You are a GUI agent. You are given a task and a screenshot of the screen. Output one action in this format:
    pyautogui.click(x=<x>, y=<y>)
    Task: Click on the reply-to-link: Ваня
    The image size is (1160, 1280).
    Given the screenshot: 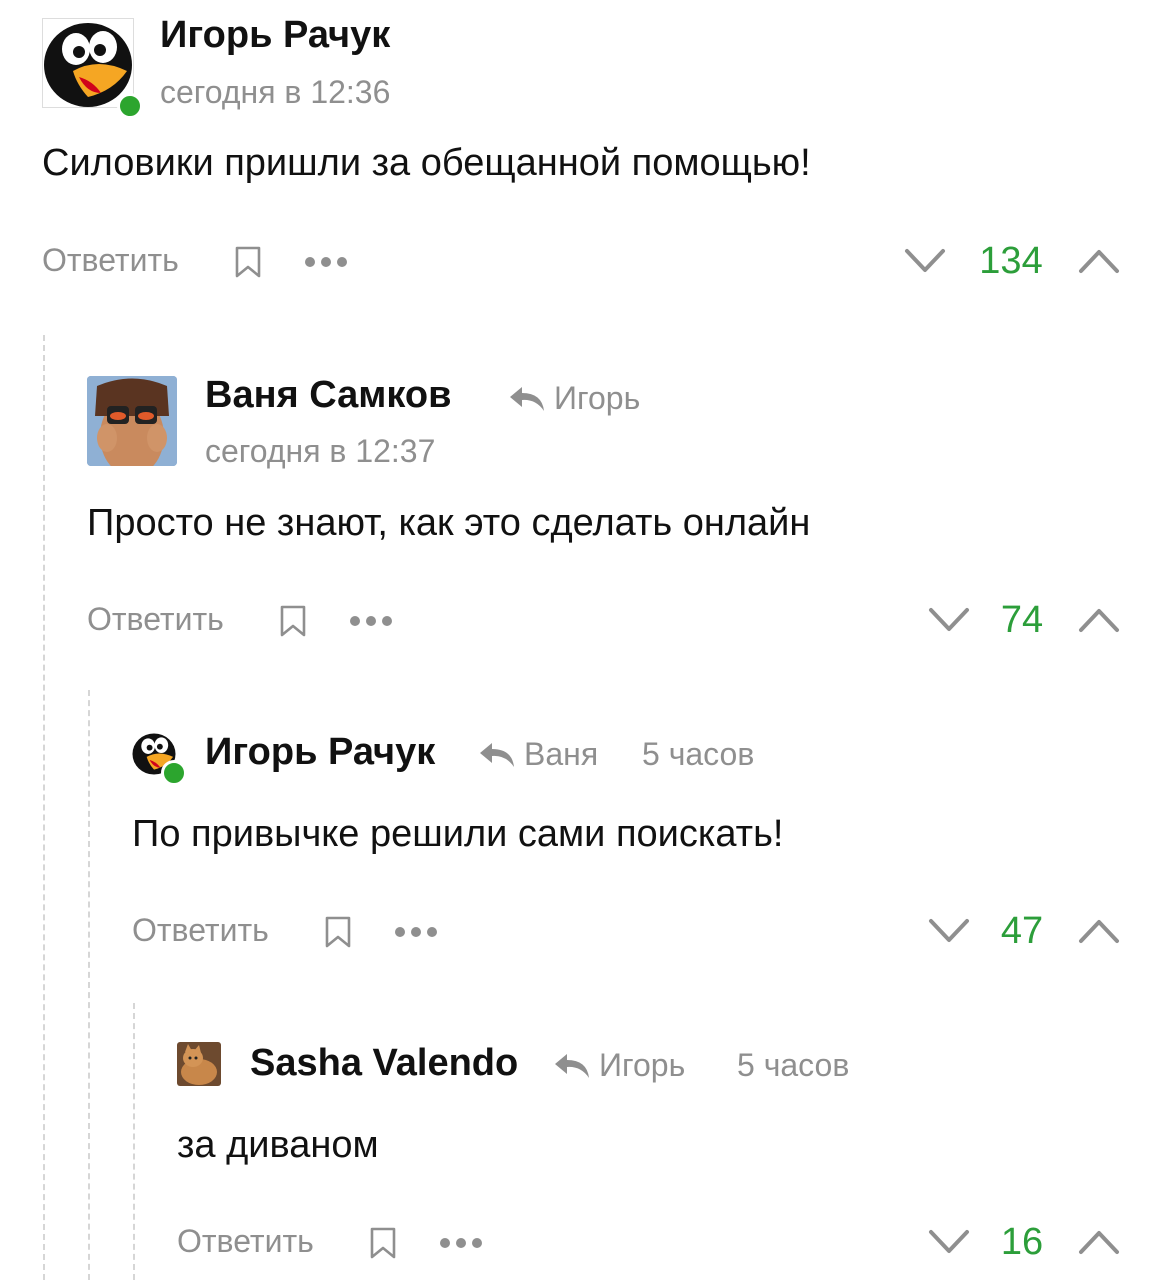 What is the action you would take?
    pyautogui.click(x=538, y=754)
    